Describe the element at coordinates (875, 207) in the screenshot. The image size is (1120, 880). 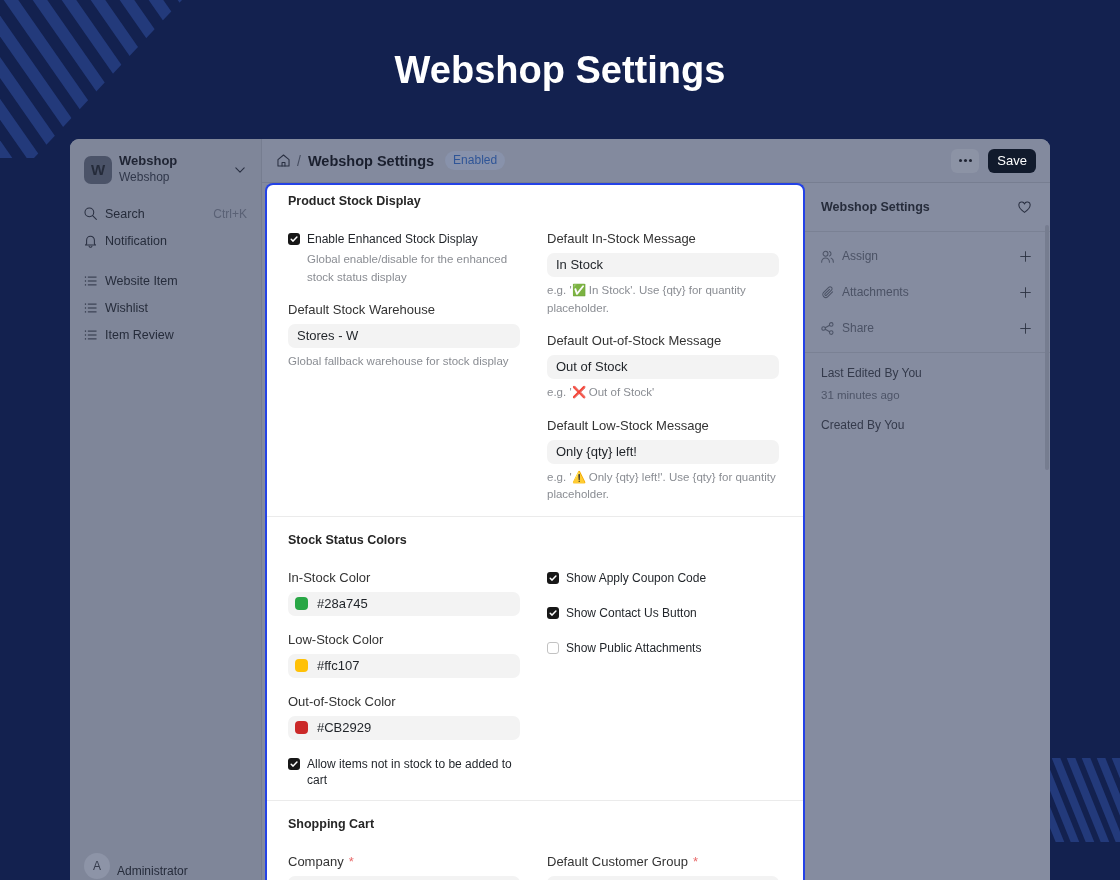
I see `panel-title: Webshop Settings` at that location.